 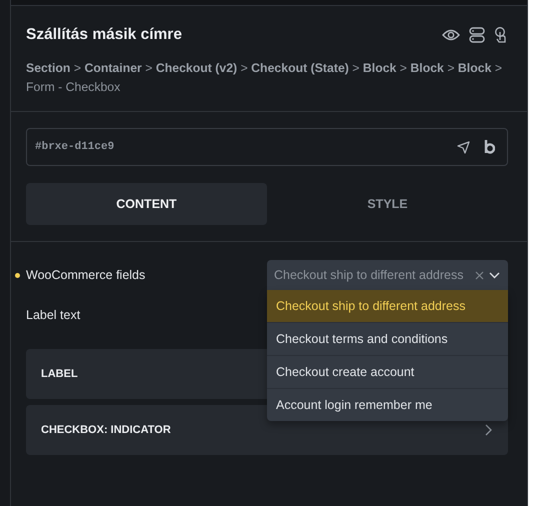 What do you see at coordinates (54, 315) in the screenshot?
I see `field-label: Label text` at bounding box center [54, 315].